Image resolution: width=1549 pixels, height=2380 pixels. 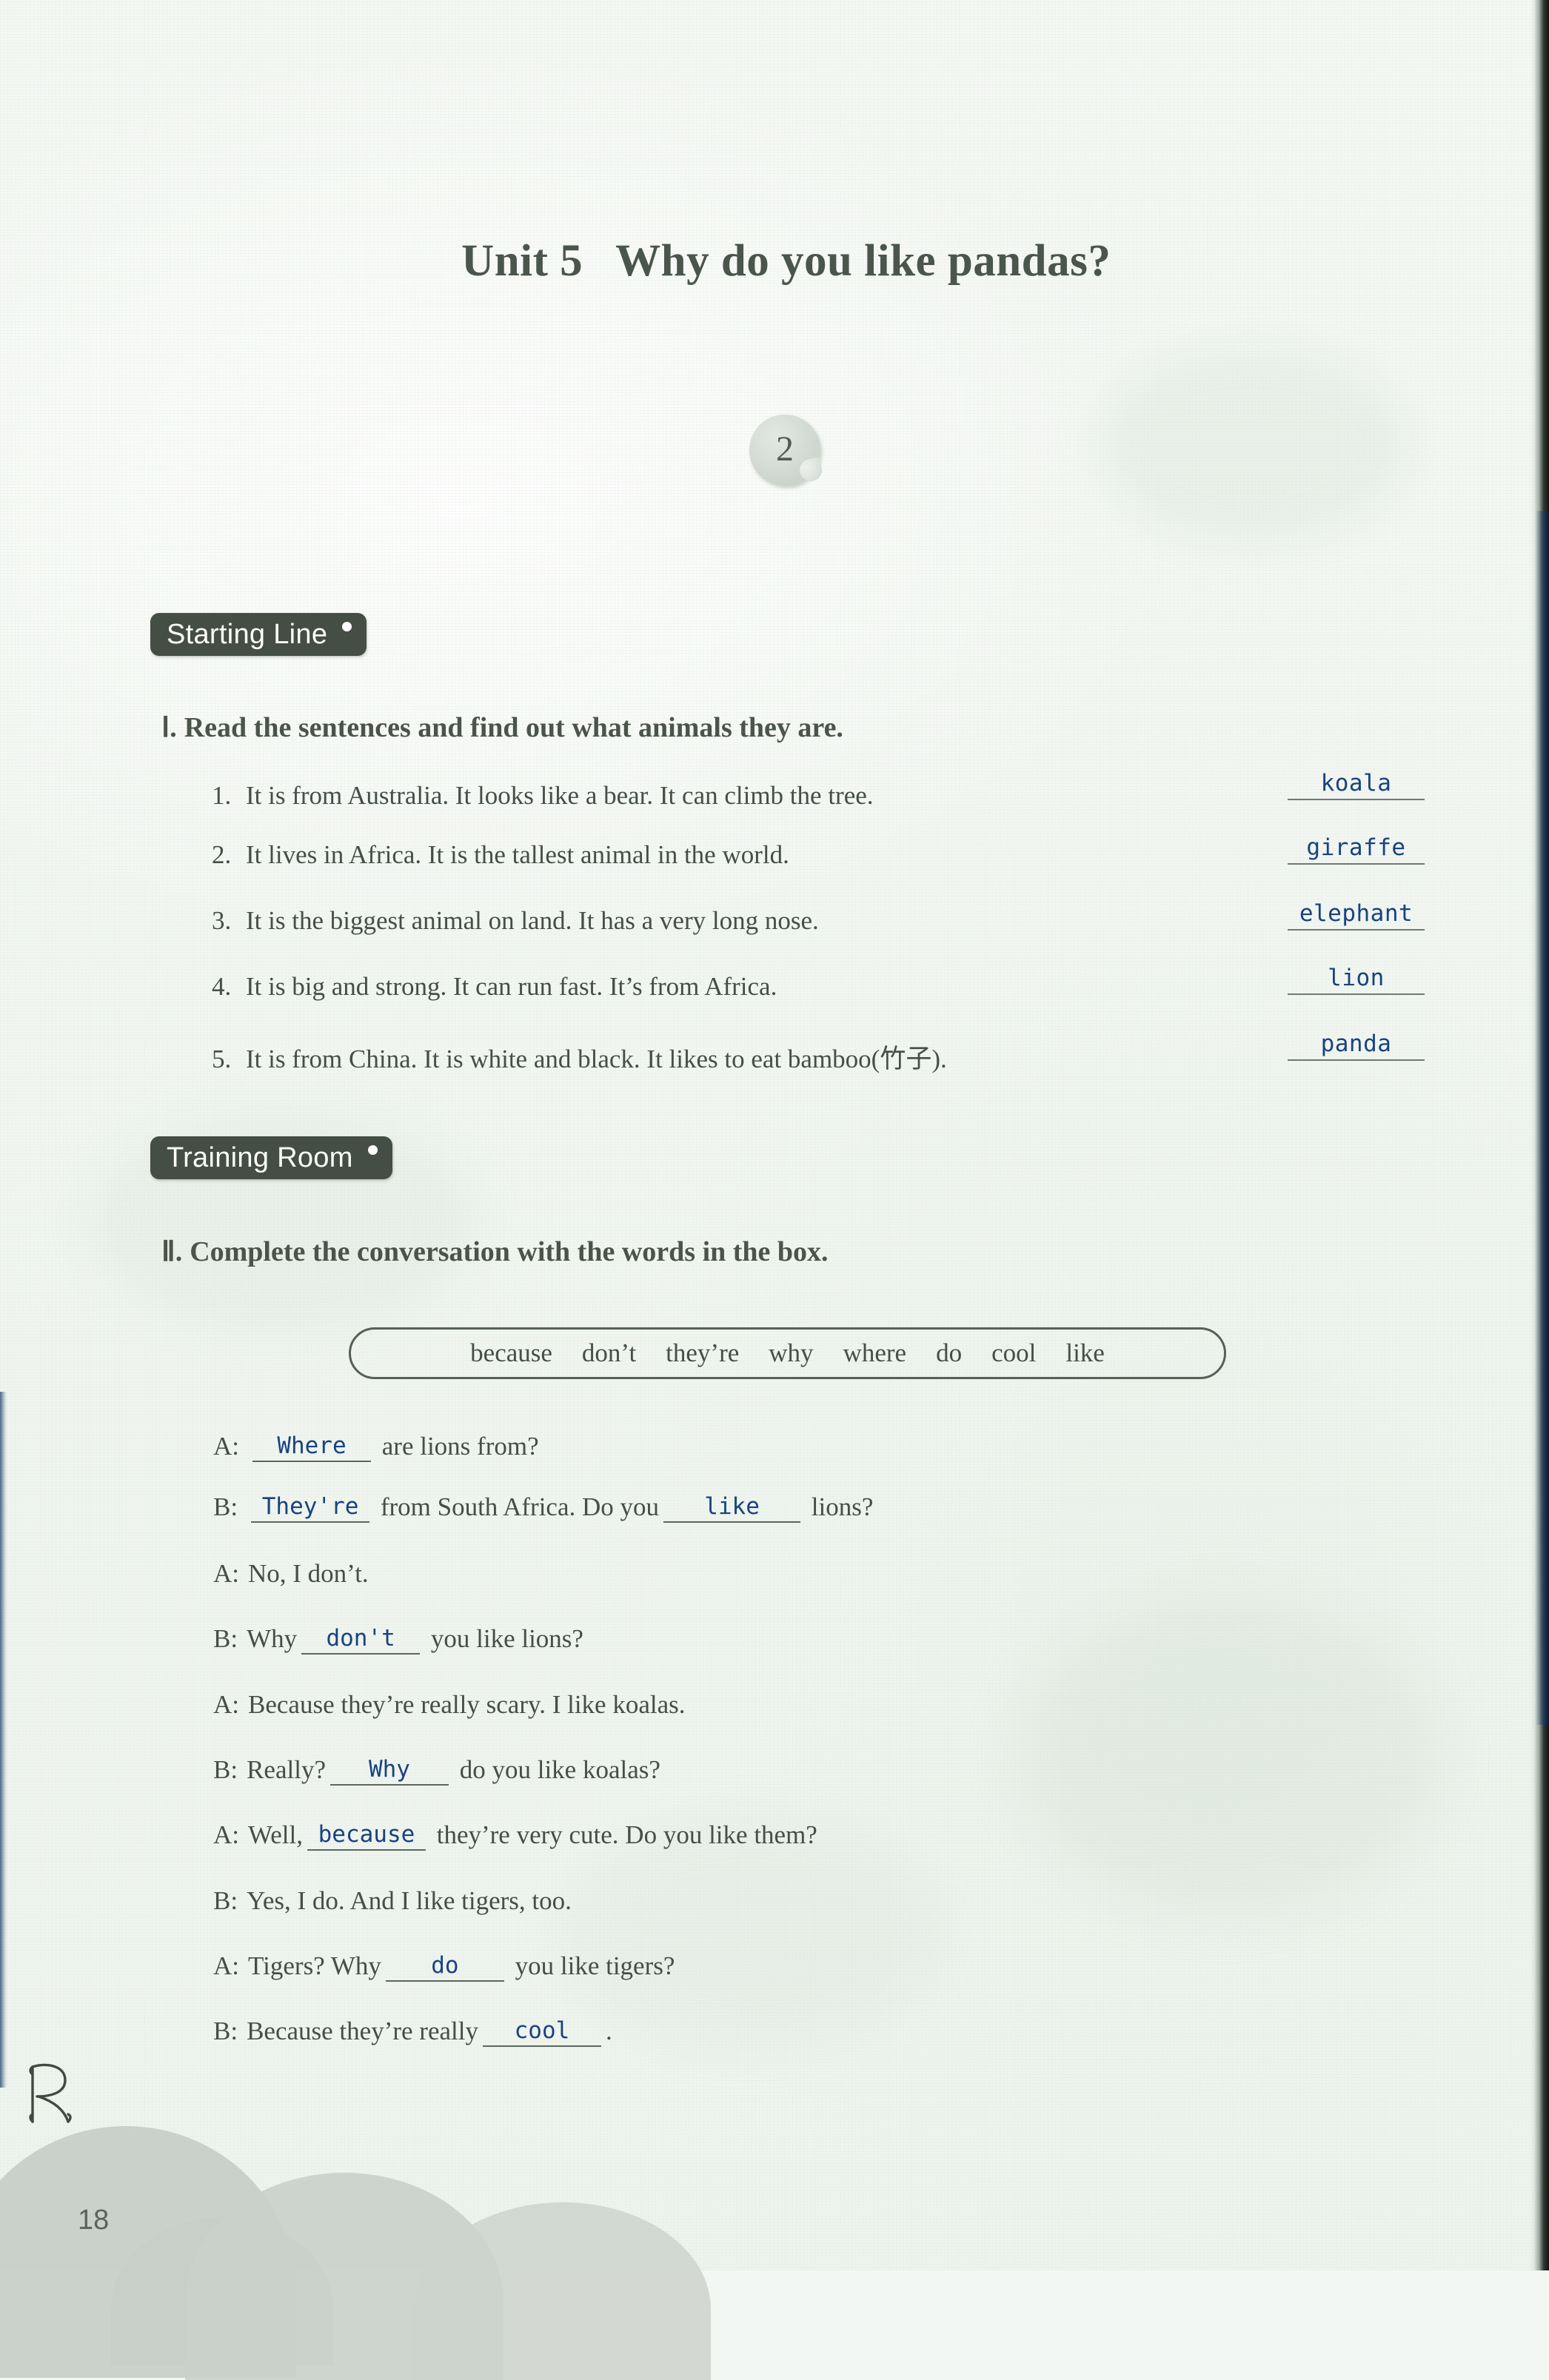 I want to click on conversation-blank: because, so click(x=366, y=1836).